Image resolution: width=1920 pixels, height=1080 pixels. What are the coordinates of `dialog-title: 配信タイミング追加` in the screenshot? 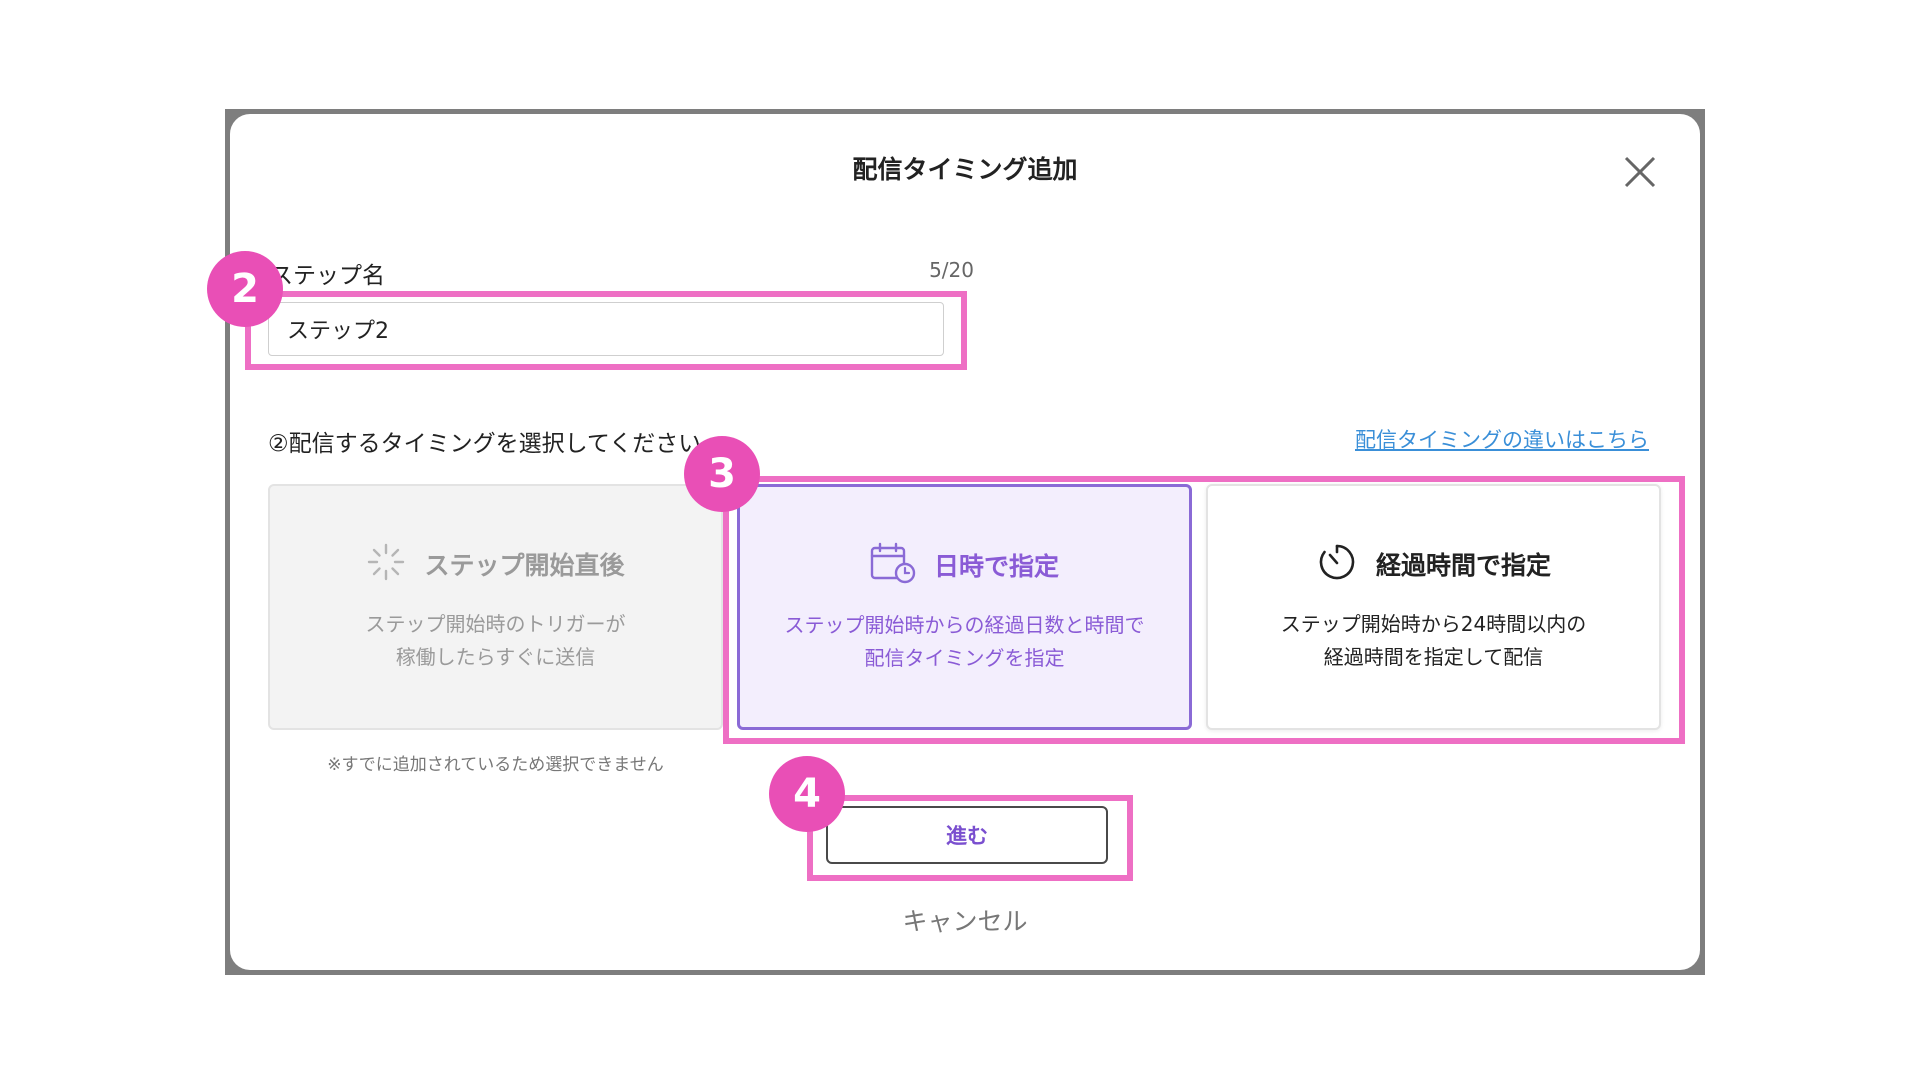 It's located at (965, 169).